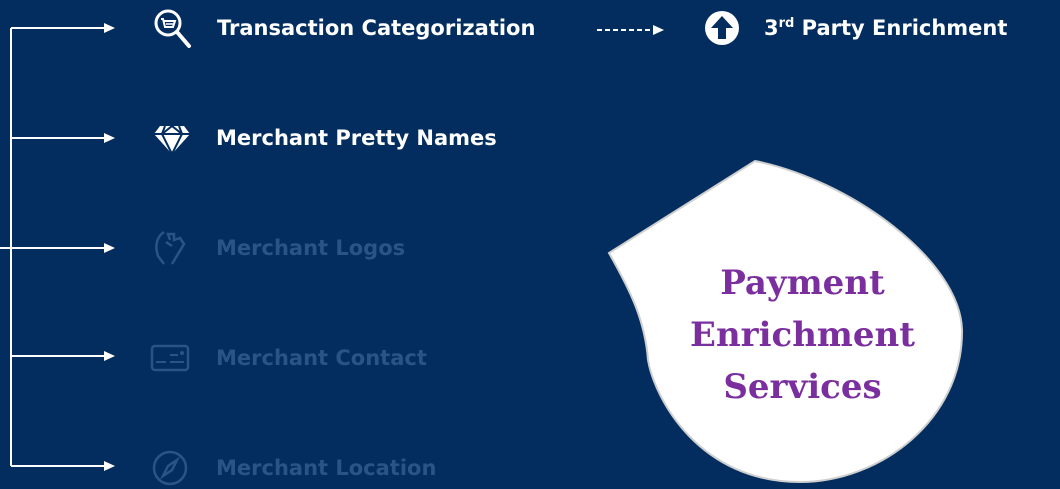 The image size is (1060, 489). I want to click on service-label: Merchant Logos, so click(311, 248).